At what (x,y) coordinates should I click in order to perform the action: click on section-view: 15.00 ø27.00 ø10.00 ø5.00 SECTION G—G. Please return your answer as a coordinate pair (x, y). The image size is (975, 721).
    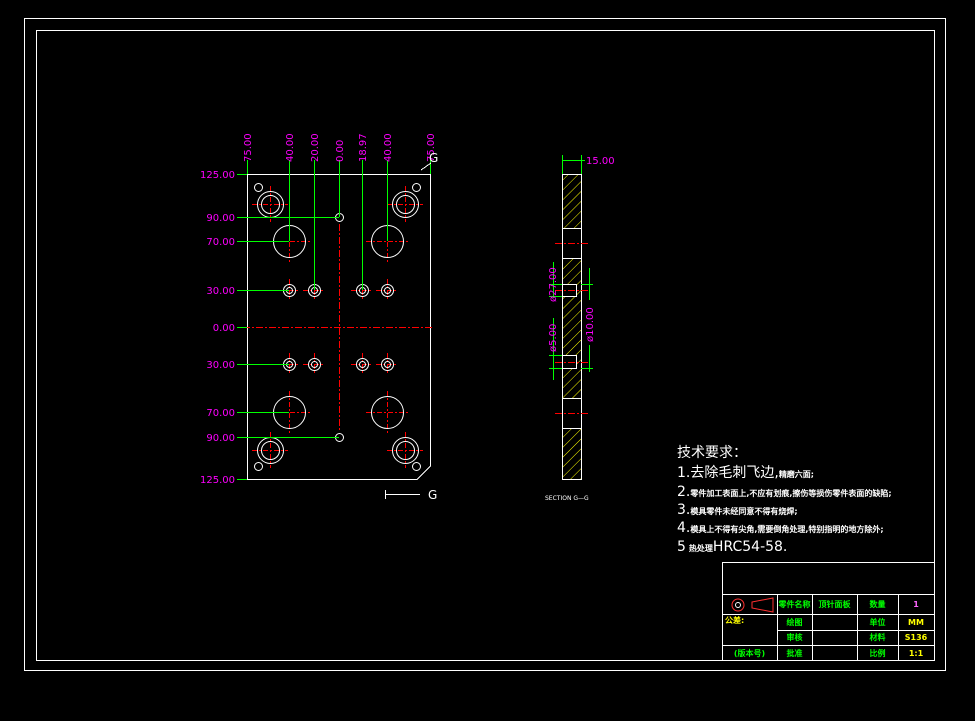
    Looking at the image, I should click on (580, 328).